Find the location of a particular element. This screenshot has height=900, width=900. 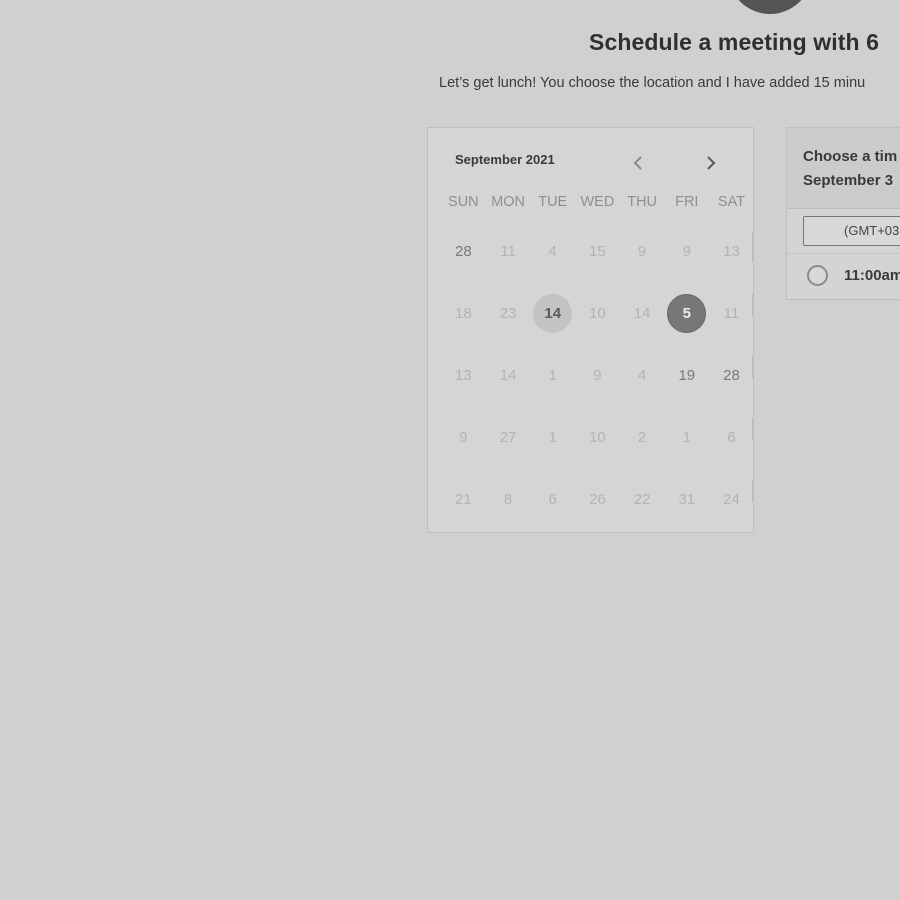

weekday-label: SAT is located at coordinates (731, 202).